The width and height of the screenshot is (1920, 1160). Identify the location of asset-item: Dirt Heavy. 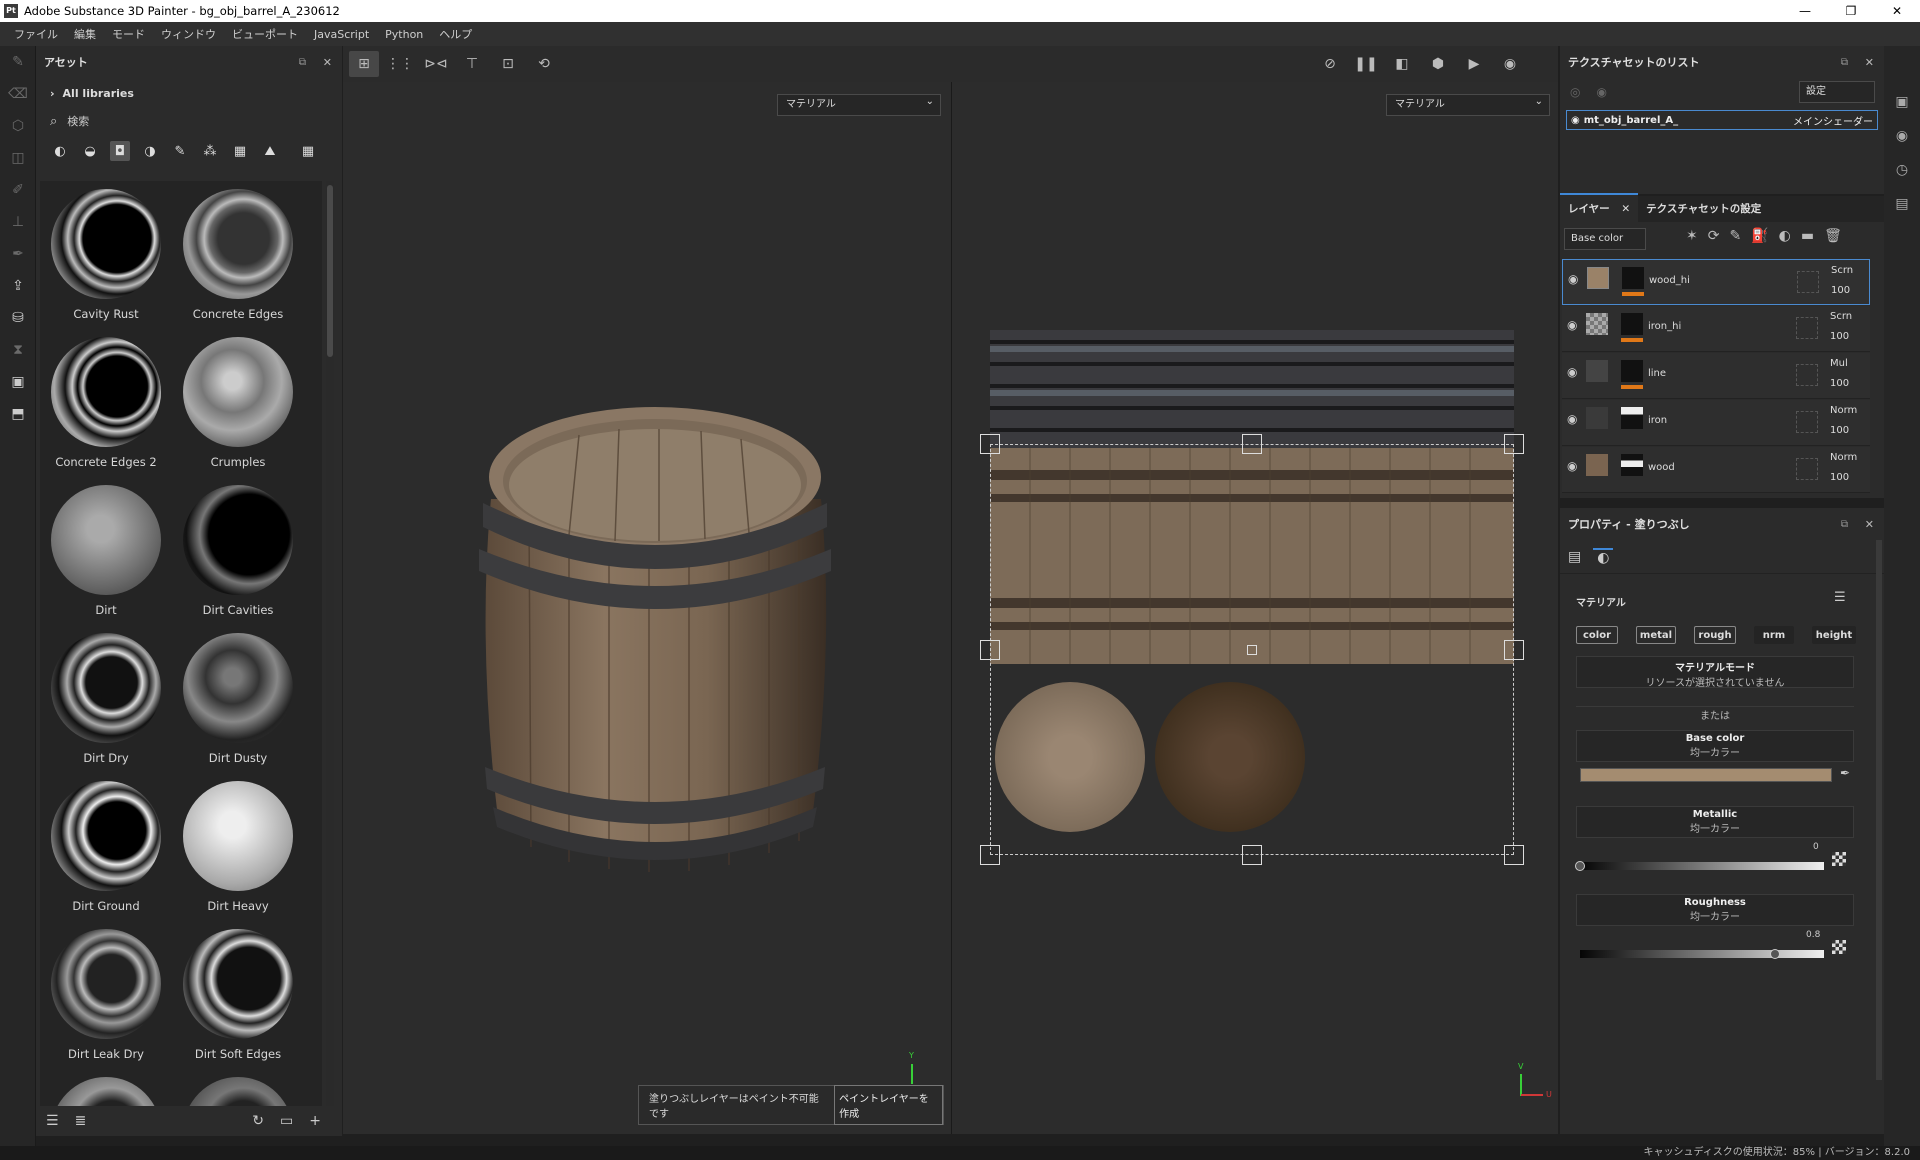
(238, 847).